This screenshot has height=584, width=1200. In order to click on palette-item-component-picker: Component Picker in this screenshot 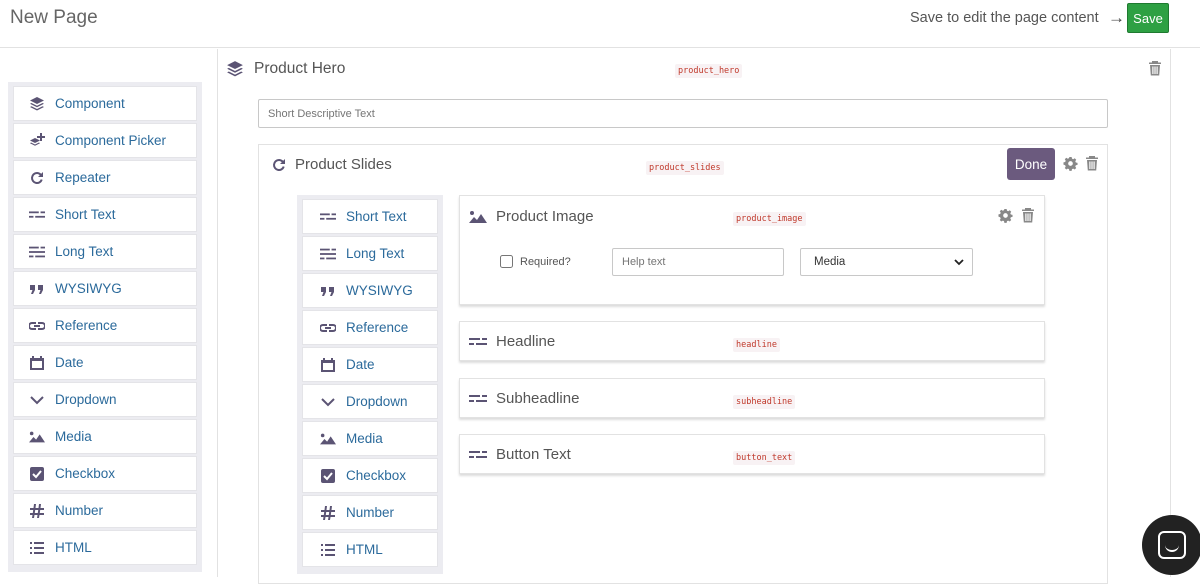, I will do `click(105, 140)`.